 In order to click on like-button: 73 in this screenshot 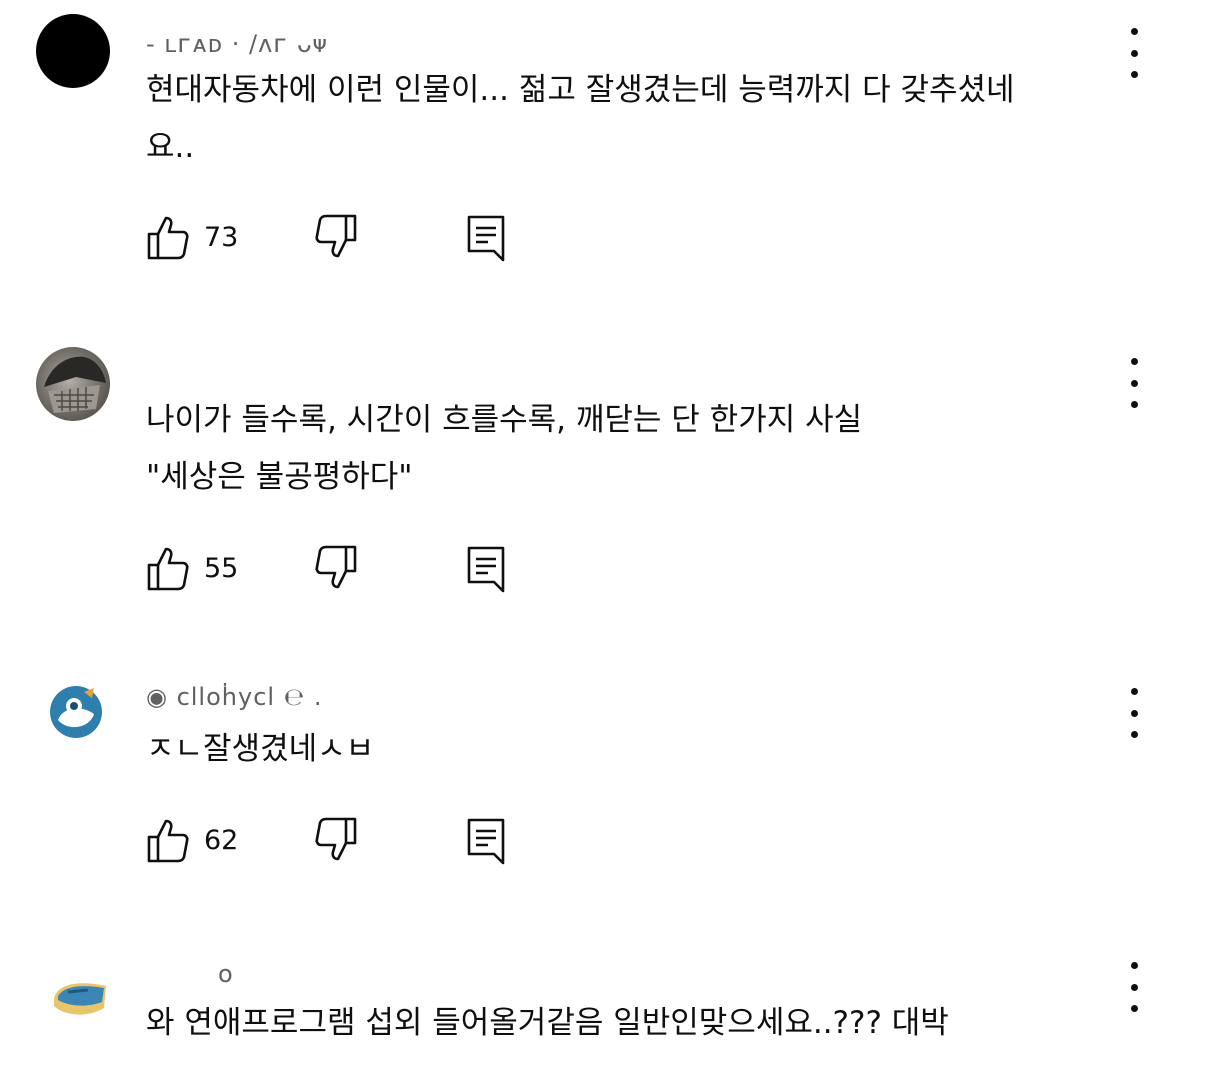, I will do `click(192, 237)`.